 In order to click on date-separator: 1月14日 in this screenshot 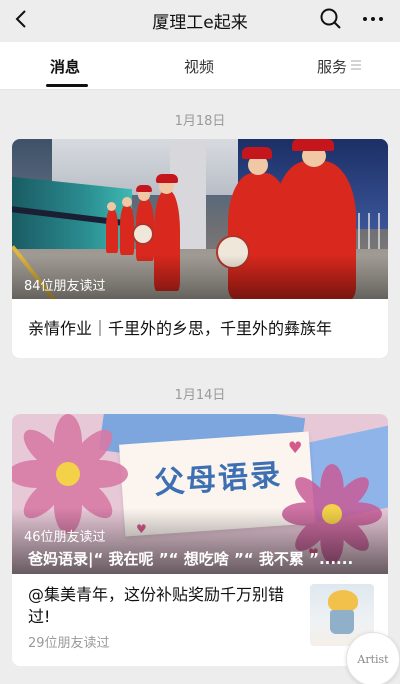, I will do `click(200, 395)`.